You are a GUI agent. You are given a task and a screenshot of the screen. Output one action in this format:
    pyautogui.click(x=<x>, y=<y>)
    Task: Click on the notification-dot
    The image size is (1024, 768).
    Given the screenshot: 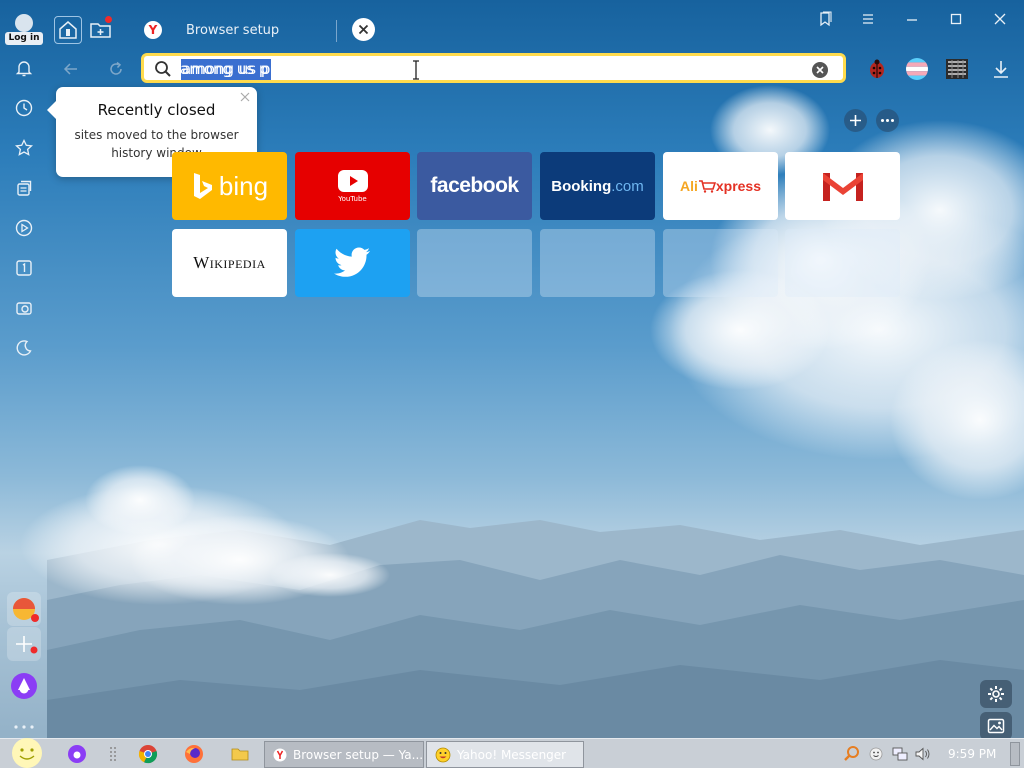 What is the action you would take?
    pyautogui.click(x=108, y=19)
    